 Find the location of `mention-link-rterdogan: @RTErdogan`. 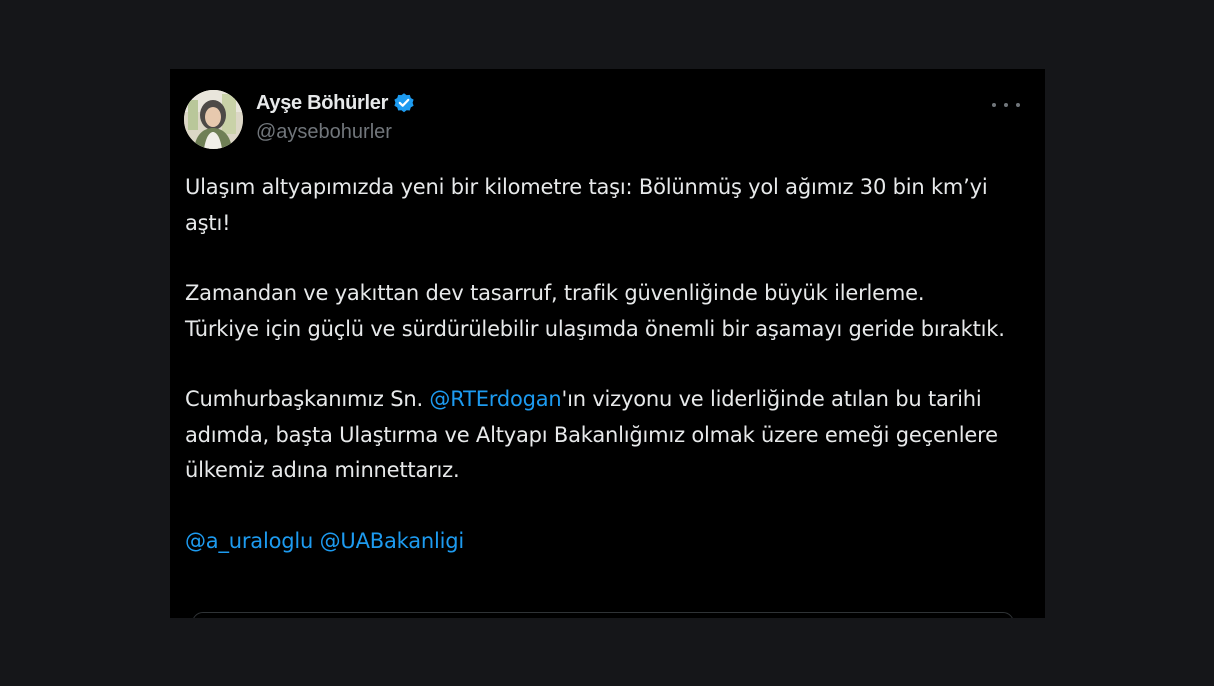

mention-link-rterdogan: @RTErdogan is located at coordinates (495, 399).